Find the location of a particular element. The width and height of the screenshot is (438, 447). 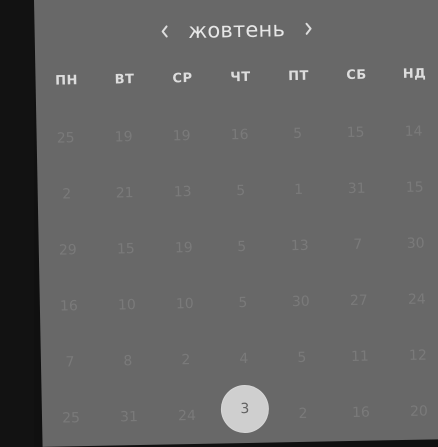

selected-day-label: 3 is located at coordinates (244, 409).